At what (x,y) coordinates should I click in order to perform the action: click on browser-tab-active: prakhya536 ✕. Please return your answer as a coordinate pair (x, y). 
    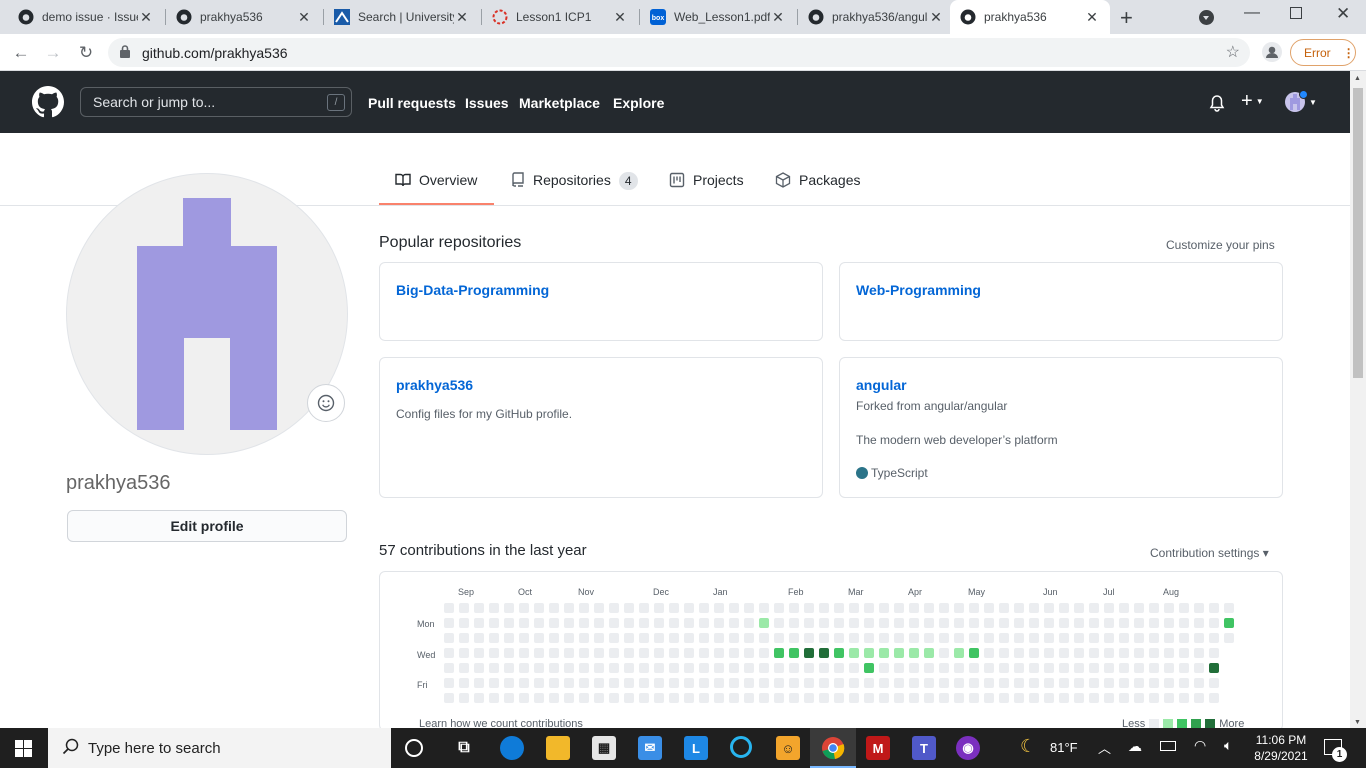
    Looking at the image, I should click on (1030, 17).